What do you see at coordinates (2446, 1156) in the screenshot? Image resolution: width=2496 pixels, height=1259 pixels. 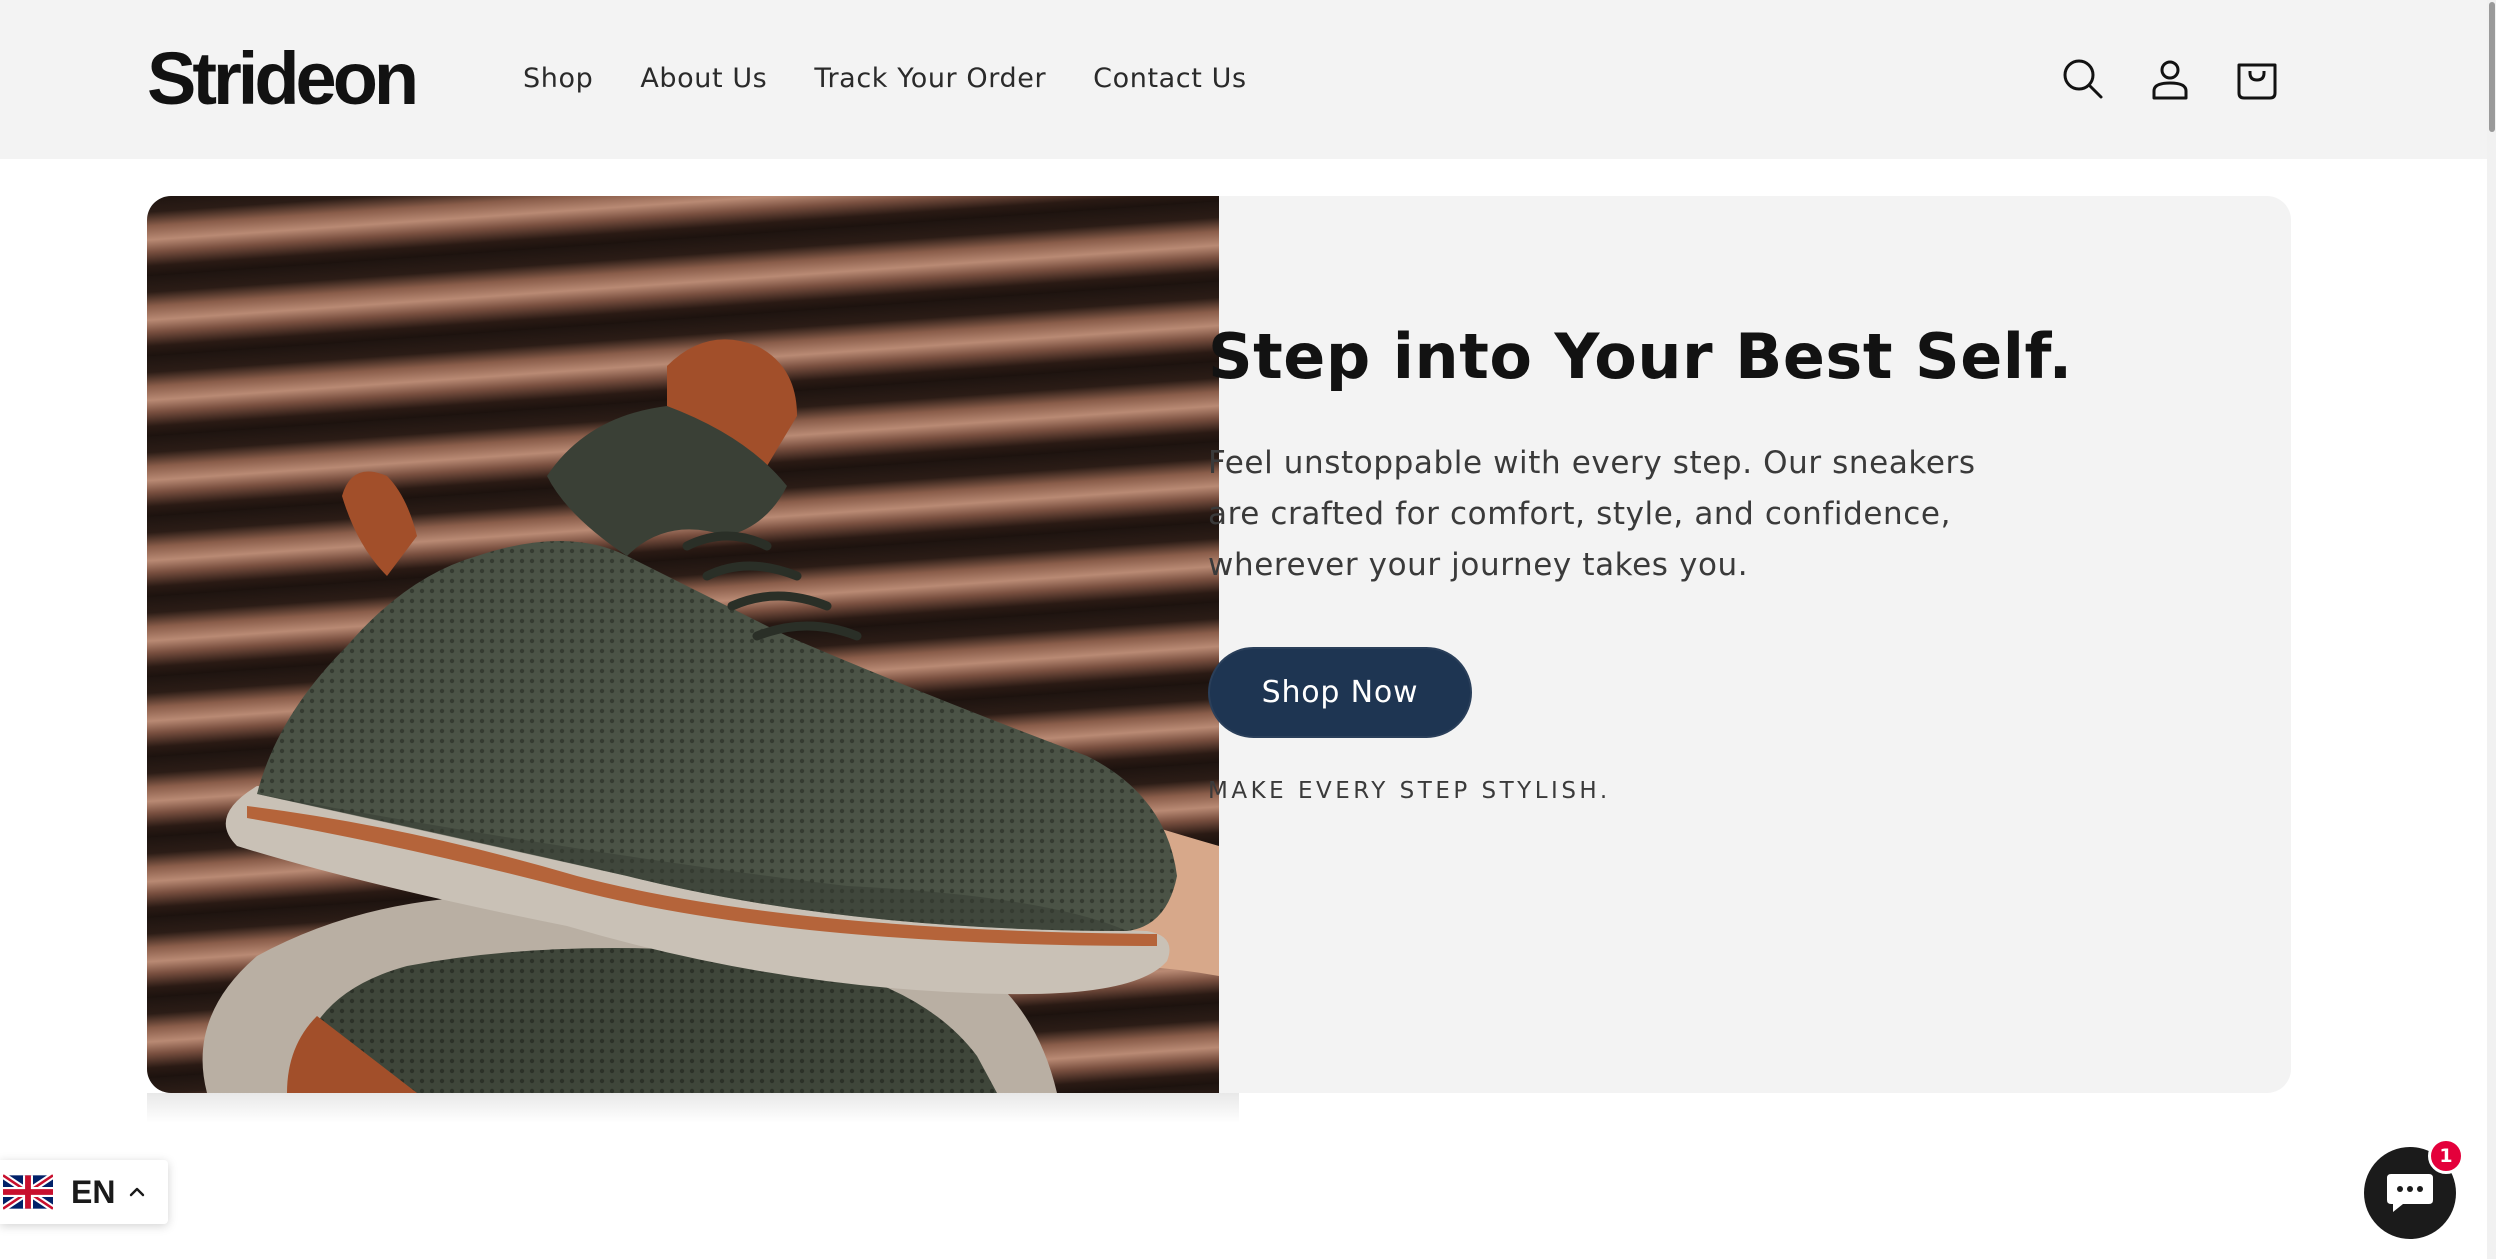 I see `chat-notification-badge: 1` at bounding box center [2446, 1156].